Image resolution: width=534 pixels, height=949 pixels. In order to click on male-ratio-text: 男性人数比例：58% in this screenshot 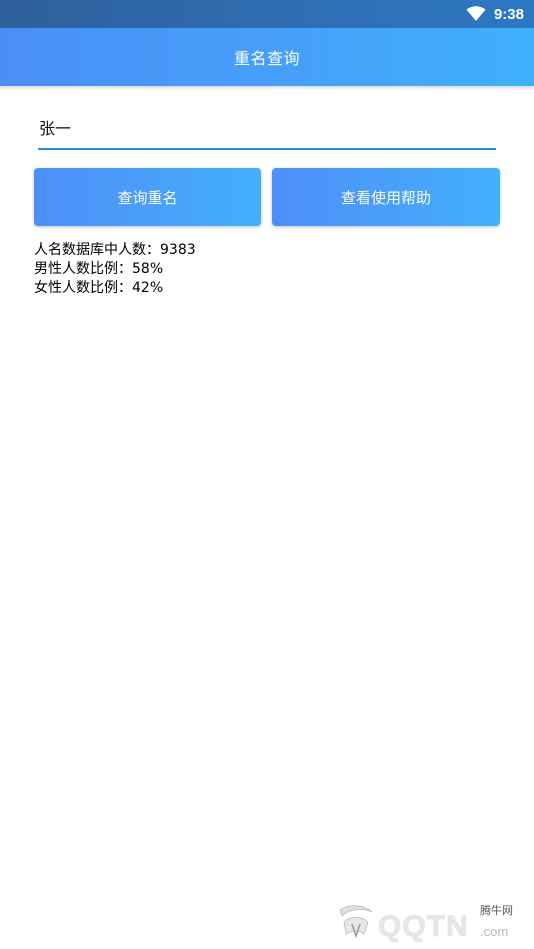, I will do `click(99, 269)`.